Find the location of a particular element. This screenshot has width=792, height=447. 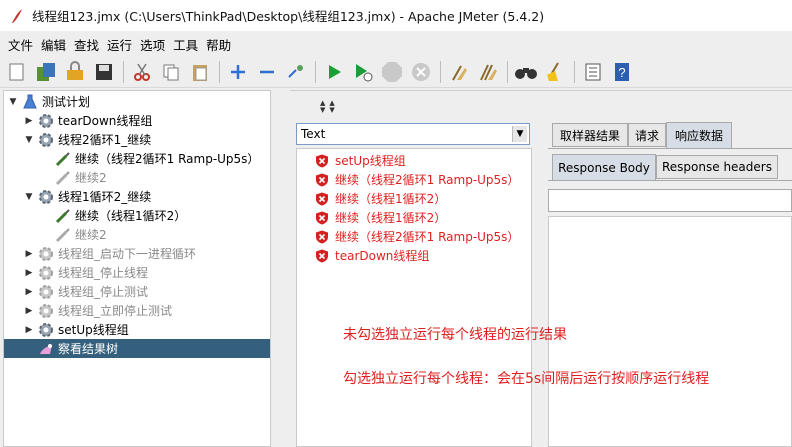

tab-response-data: 响应数据 is located at coordinates (699, 135).